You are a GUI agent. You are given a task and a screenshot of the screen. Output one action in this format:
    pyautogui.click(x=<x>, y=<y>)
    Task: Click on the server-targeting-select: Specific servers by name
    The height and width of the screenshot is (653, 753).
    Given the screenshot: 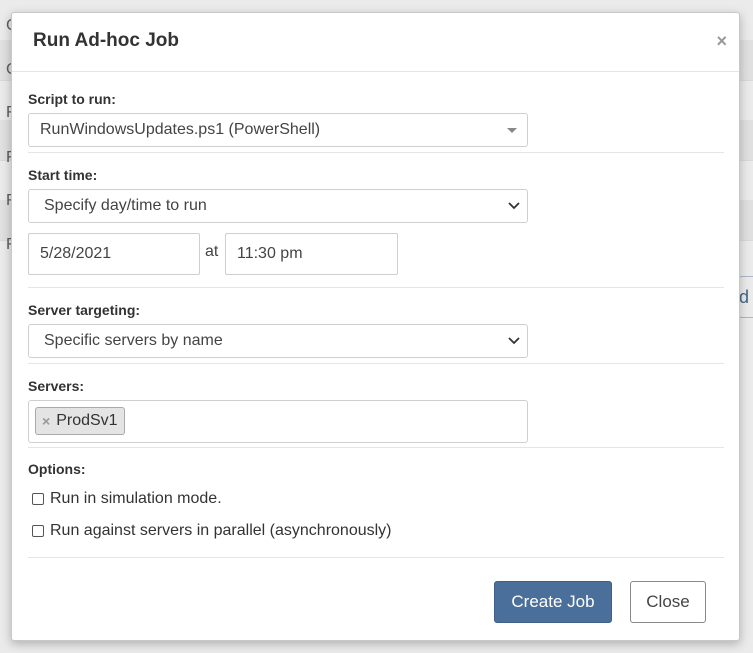 What is the action you would take?
    pyautogui.click(x=278, y=341)
    